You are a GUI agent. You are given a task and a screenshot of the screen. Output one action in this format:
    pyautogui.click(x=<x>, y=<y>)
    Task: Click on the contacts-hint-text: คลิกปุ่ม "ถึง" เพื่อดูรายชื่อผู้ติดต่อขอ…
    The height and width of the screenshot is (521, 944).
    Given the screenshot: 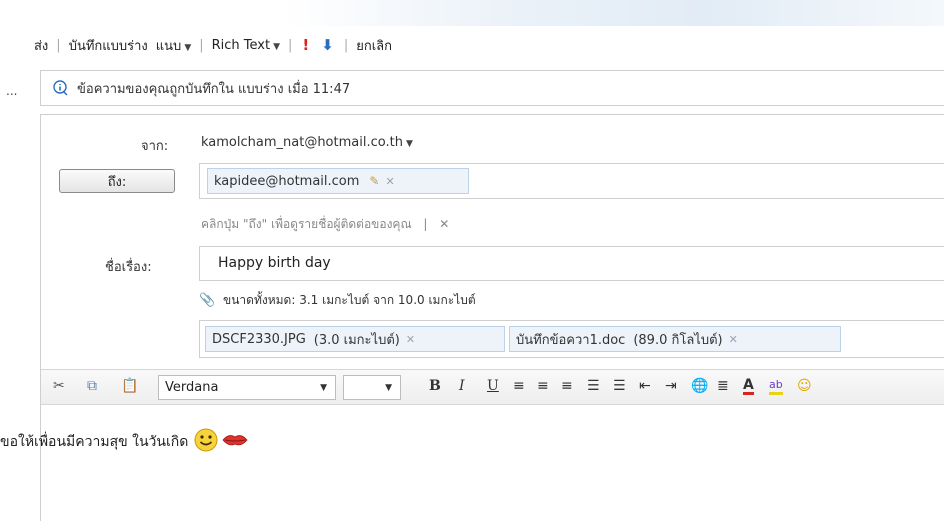 What is the action you would take?
    pyautogui.click(x=306, y=224)
    